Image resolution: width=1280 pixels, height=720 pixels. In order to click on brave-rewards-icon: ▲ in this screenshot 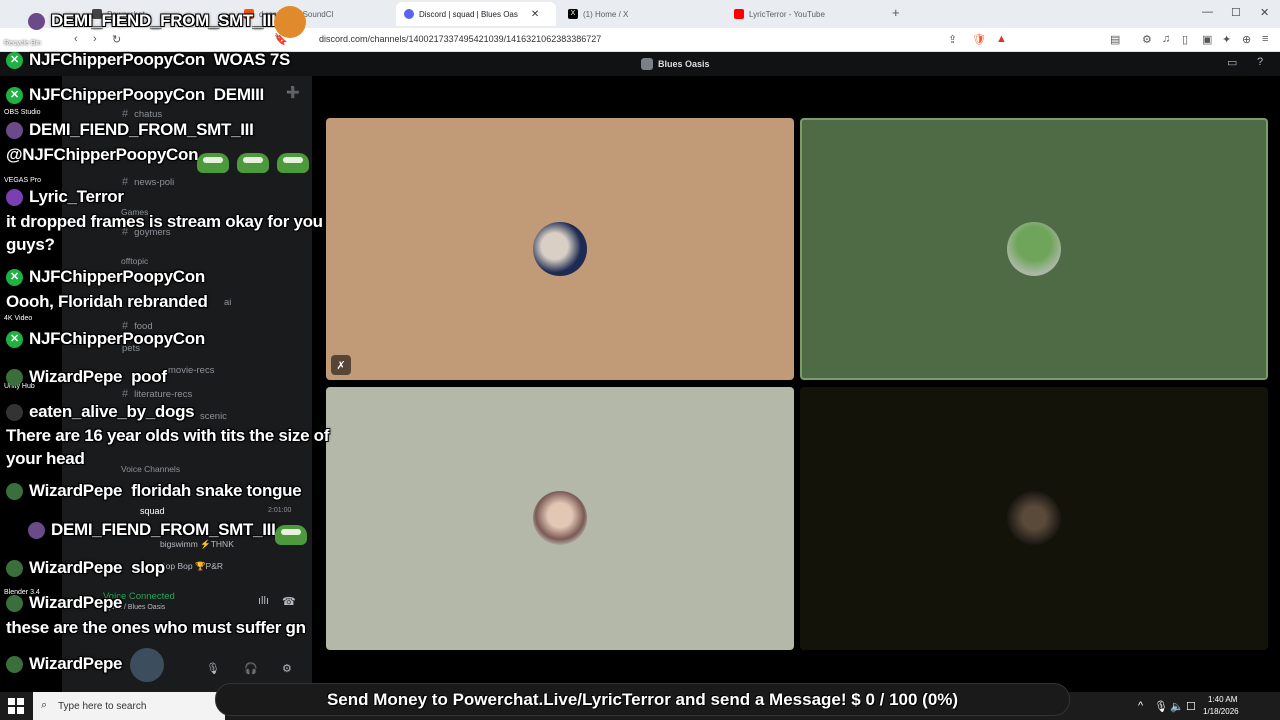, I will do `click(1001, 39)`.